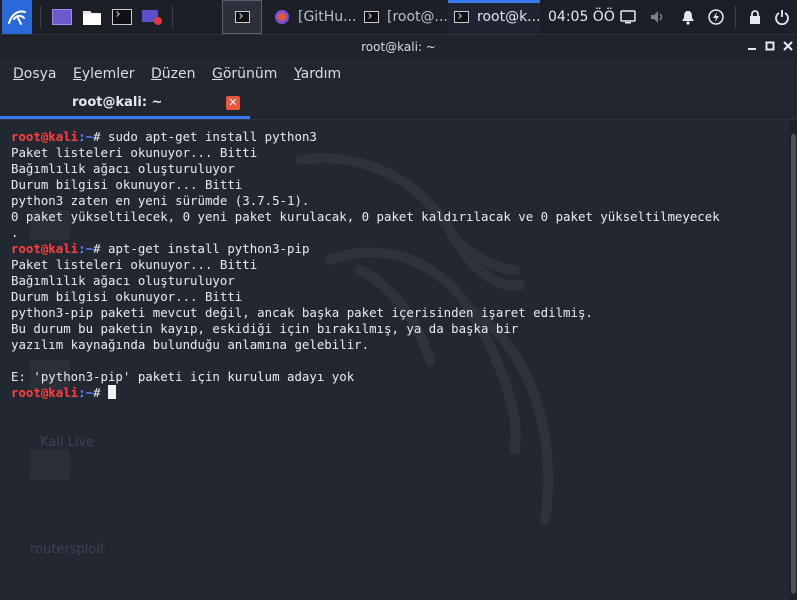 Image resolution: width=797 pixels, height=600 pixels. What do you see at coordinates (365, 361) in the screenshot?
I see `terminal-output-line` at bounding box center [365, 361].